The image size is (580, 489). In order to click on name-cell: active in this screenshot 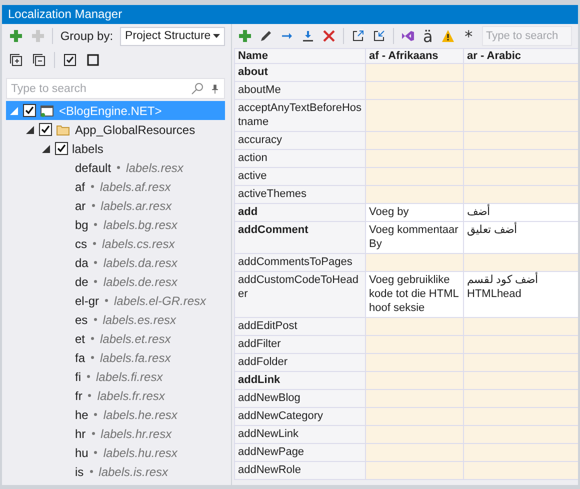, I will do `click(300, 177)`.